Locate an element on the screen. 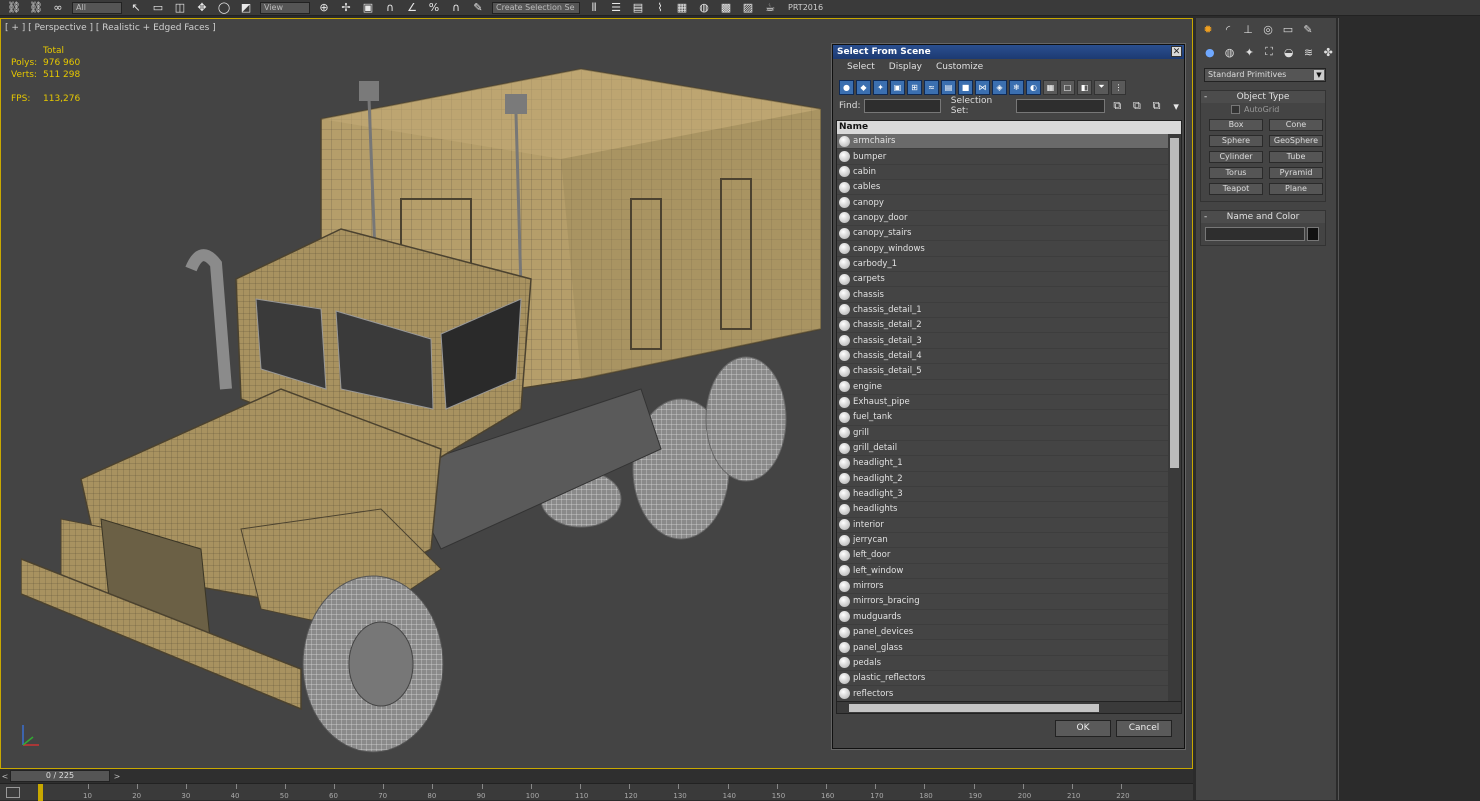  column-header-name: Name is located at coordinates (1009, 127).